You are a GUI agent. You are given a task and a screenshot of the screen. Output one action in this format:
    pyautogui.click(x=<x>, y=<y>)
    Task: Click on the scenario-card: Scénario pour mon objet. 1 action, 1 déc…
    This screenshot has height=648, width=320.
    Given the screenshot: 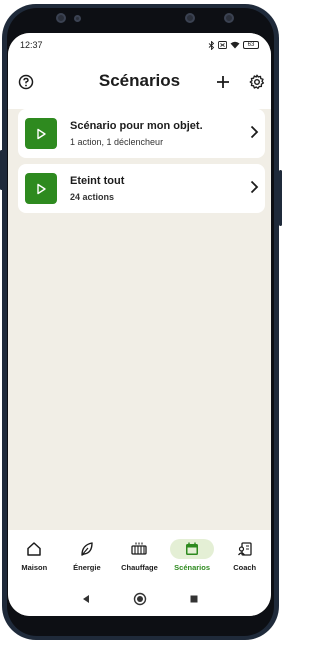 What is the action you would take?
    pyautogui.click(x=141, y=133)
    